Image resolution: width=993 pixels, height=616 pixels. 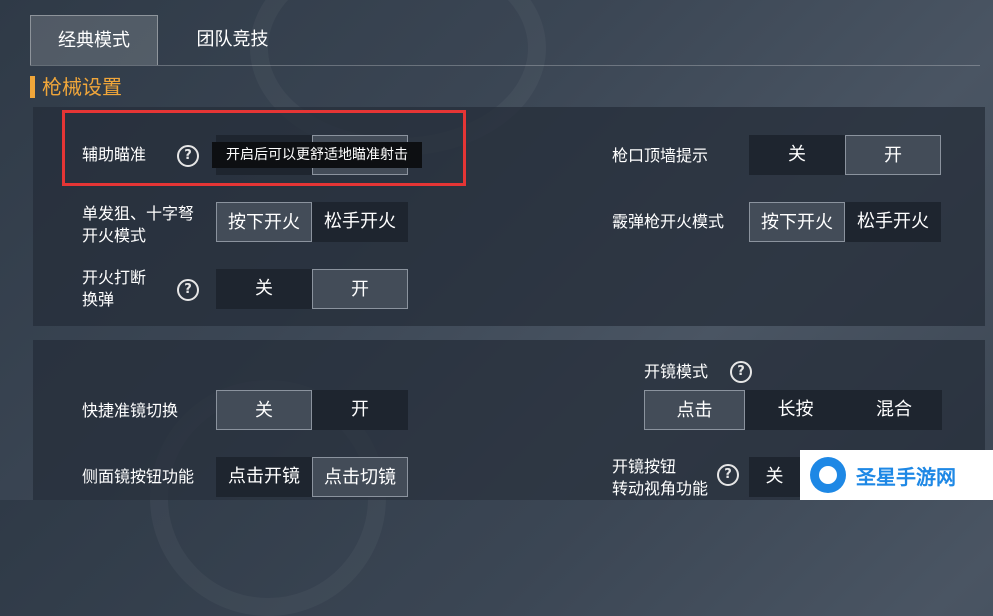 I want to click on quick-scope-switch-toggle: 关 开, so click(x=312, y=410).